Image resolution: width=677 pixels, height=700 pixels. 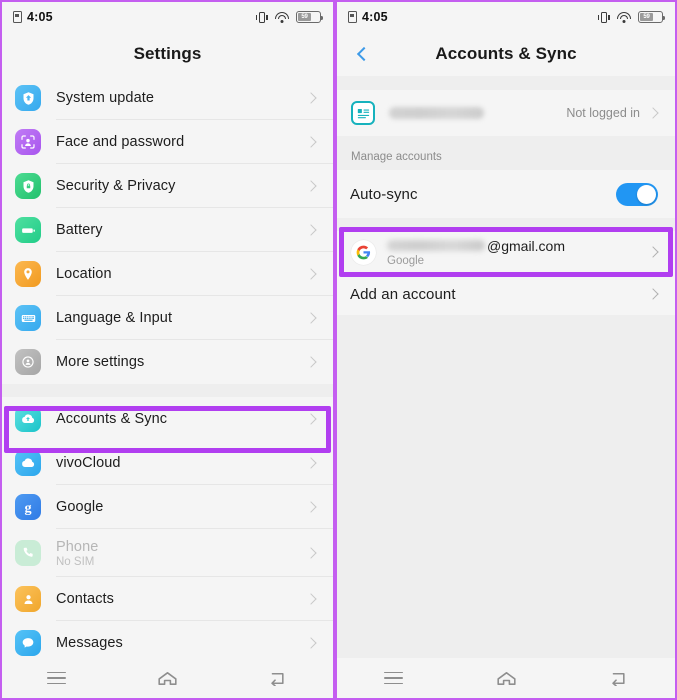 I want to click on google-account-domain: @gmail.com, so click(x=526, y=245).